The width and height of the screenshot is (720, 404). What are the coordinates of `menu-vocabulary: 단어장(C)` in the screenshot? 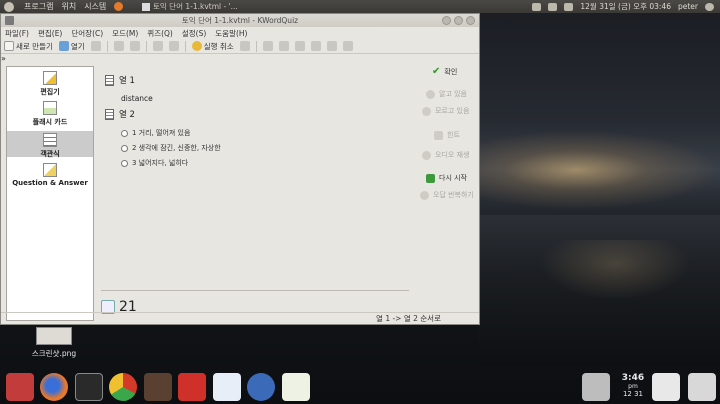 It's located at (87, 33).